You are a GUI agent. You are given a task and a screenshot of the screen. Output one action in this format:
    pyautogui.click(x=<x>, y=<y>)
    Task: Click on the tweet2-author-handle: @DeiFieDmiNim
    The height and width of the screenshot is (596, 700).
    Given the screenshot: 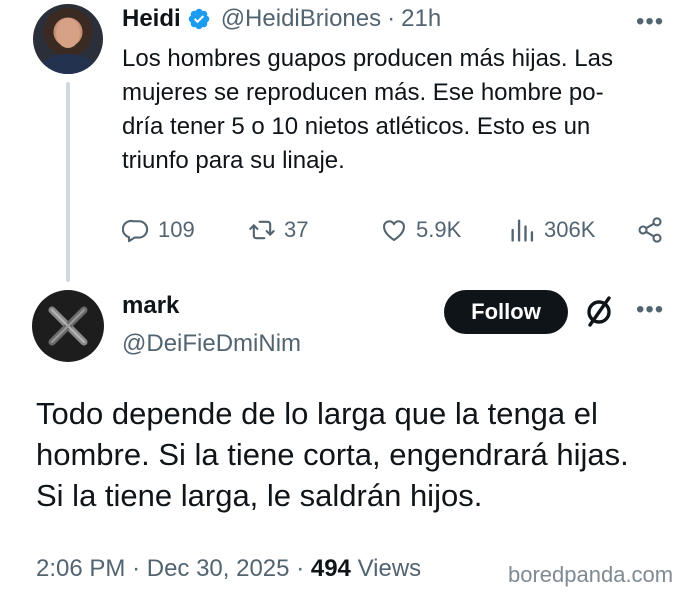 What is the action you would take?
    pyautogui.click(x=211, y=344)
    